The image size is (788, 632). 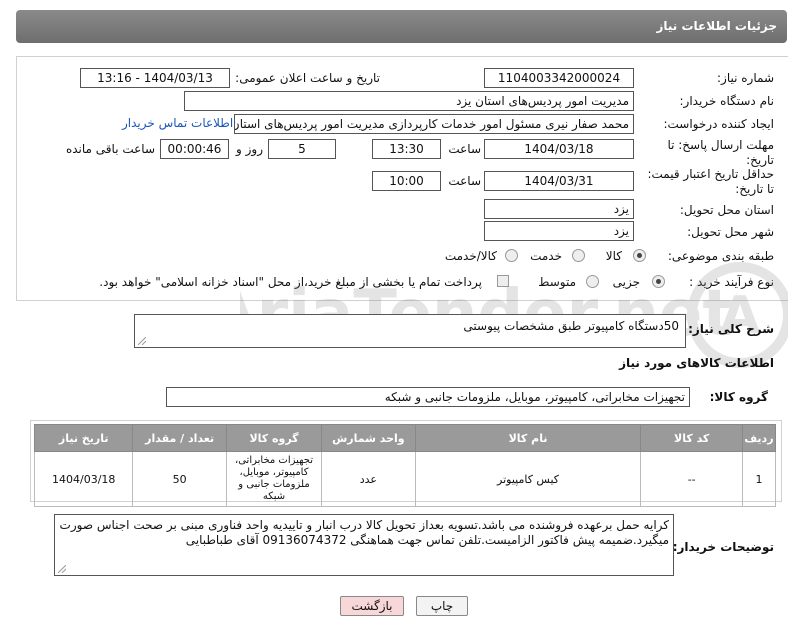 I want to click on city-label: شهر محل تحویل:, so click(x=730, y=232).